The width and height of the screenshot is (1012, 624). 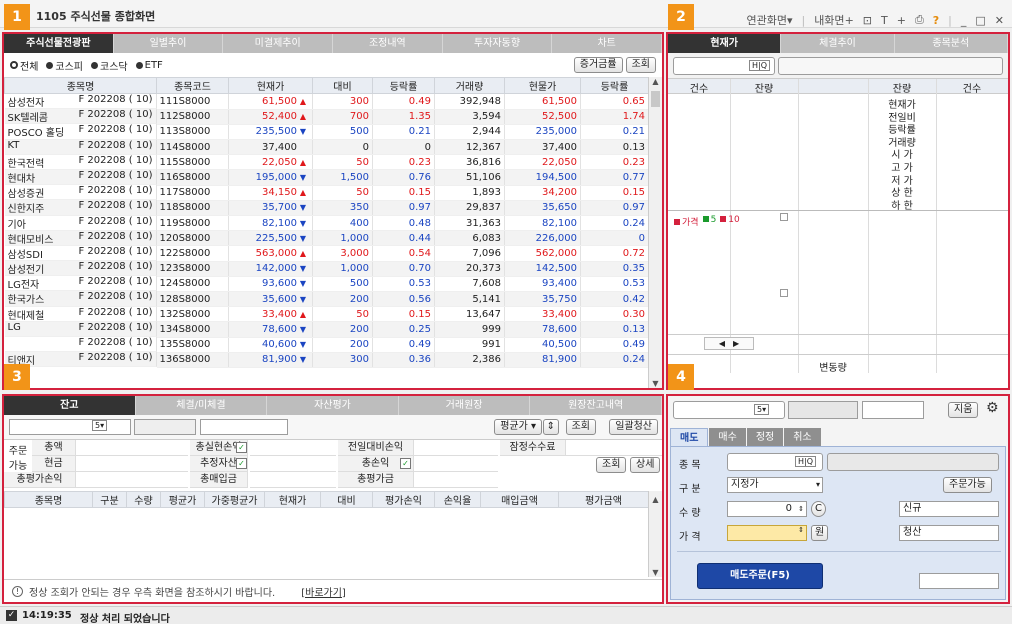 What do you see at coordinates (769, 20) in the screenshot?
I see `linked-screens-menu: 연관화면▾` at bounding box center [769, 20].